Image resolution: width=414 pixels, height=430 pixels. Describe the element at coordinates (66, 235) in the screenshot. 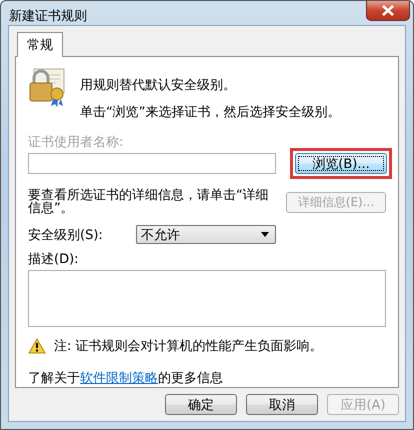

I see `security-level-label: 安全级别(S):` at that location.